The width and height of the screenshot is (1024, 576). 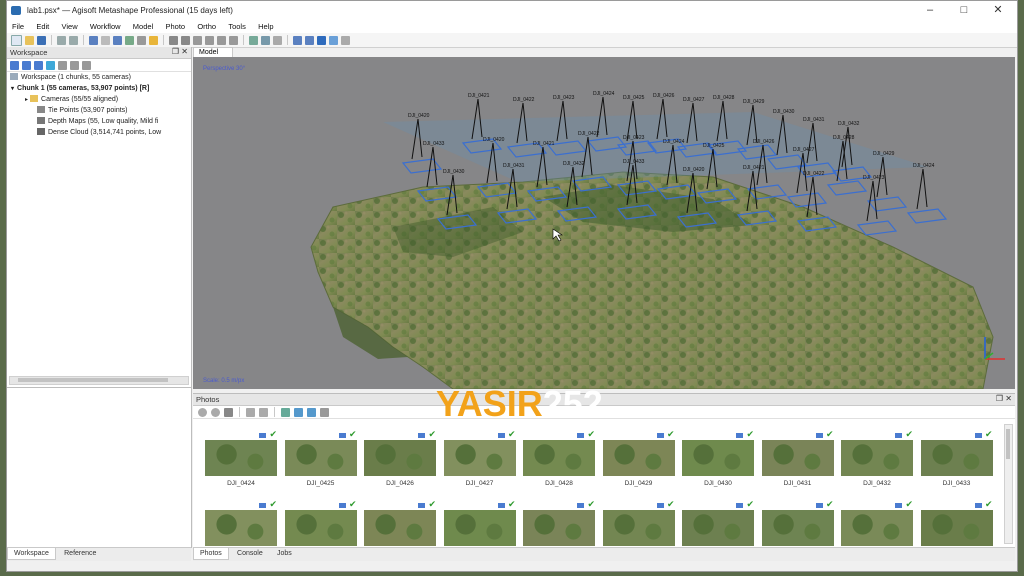 What do you see at coordinates (129, 40) in the screenshot?
I see `rotate-object-icon` at bounding box center [129, 40].